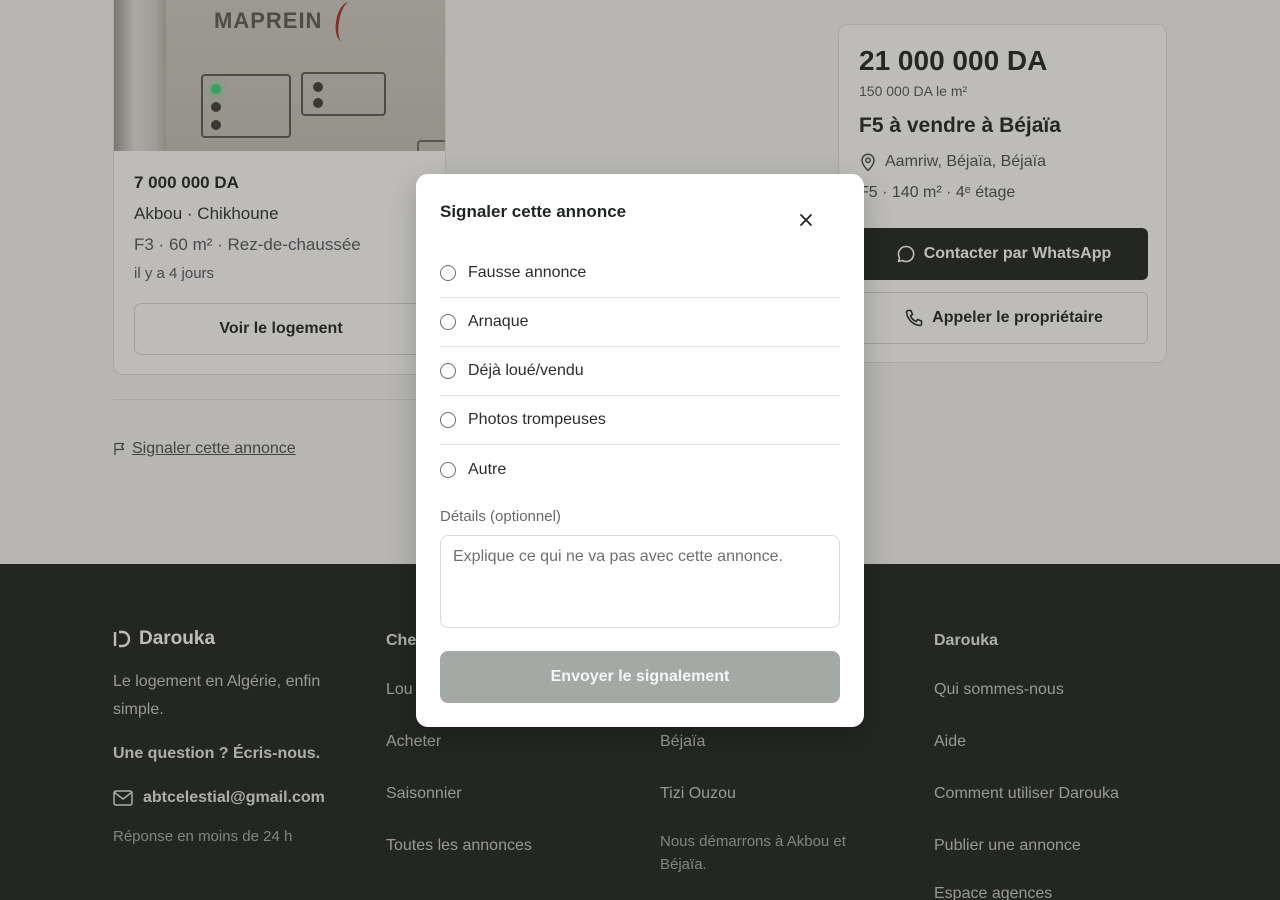 The height and width of the screenshot is (900, 1280). What do you see at coordinates (640, 469) in the screenshot?
I see `reason-option: Autre` at bounding box center [640, 469].